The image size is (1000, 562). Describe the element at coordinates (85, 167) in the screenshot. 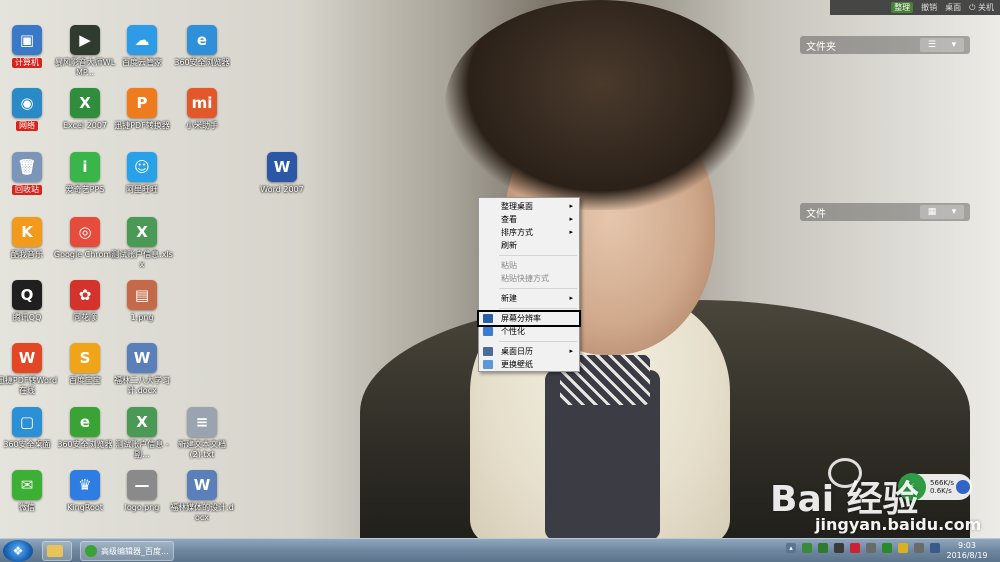

I see `iqiyi-icon: i` at that location.